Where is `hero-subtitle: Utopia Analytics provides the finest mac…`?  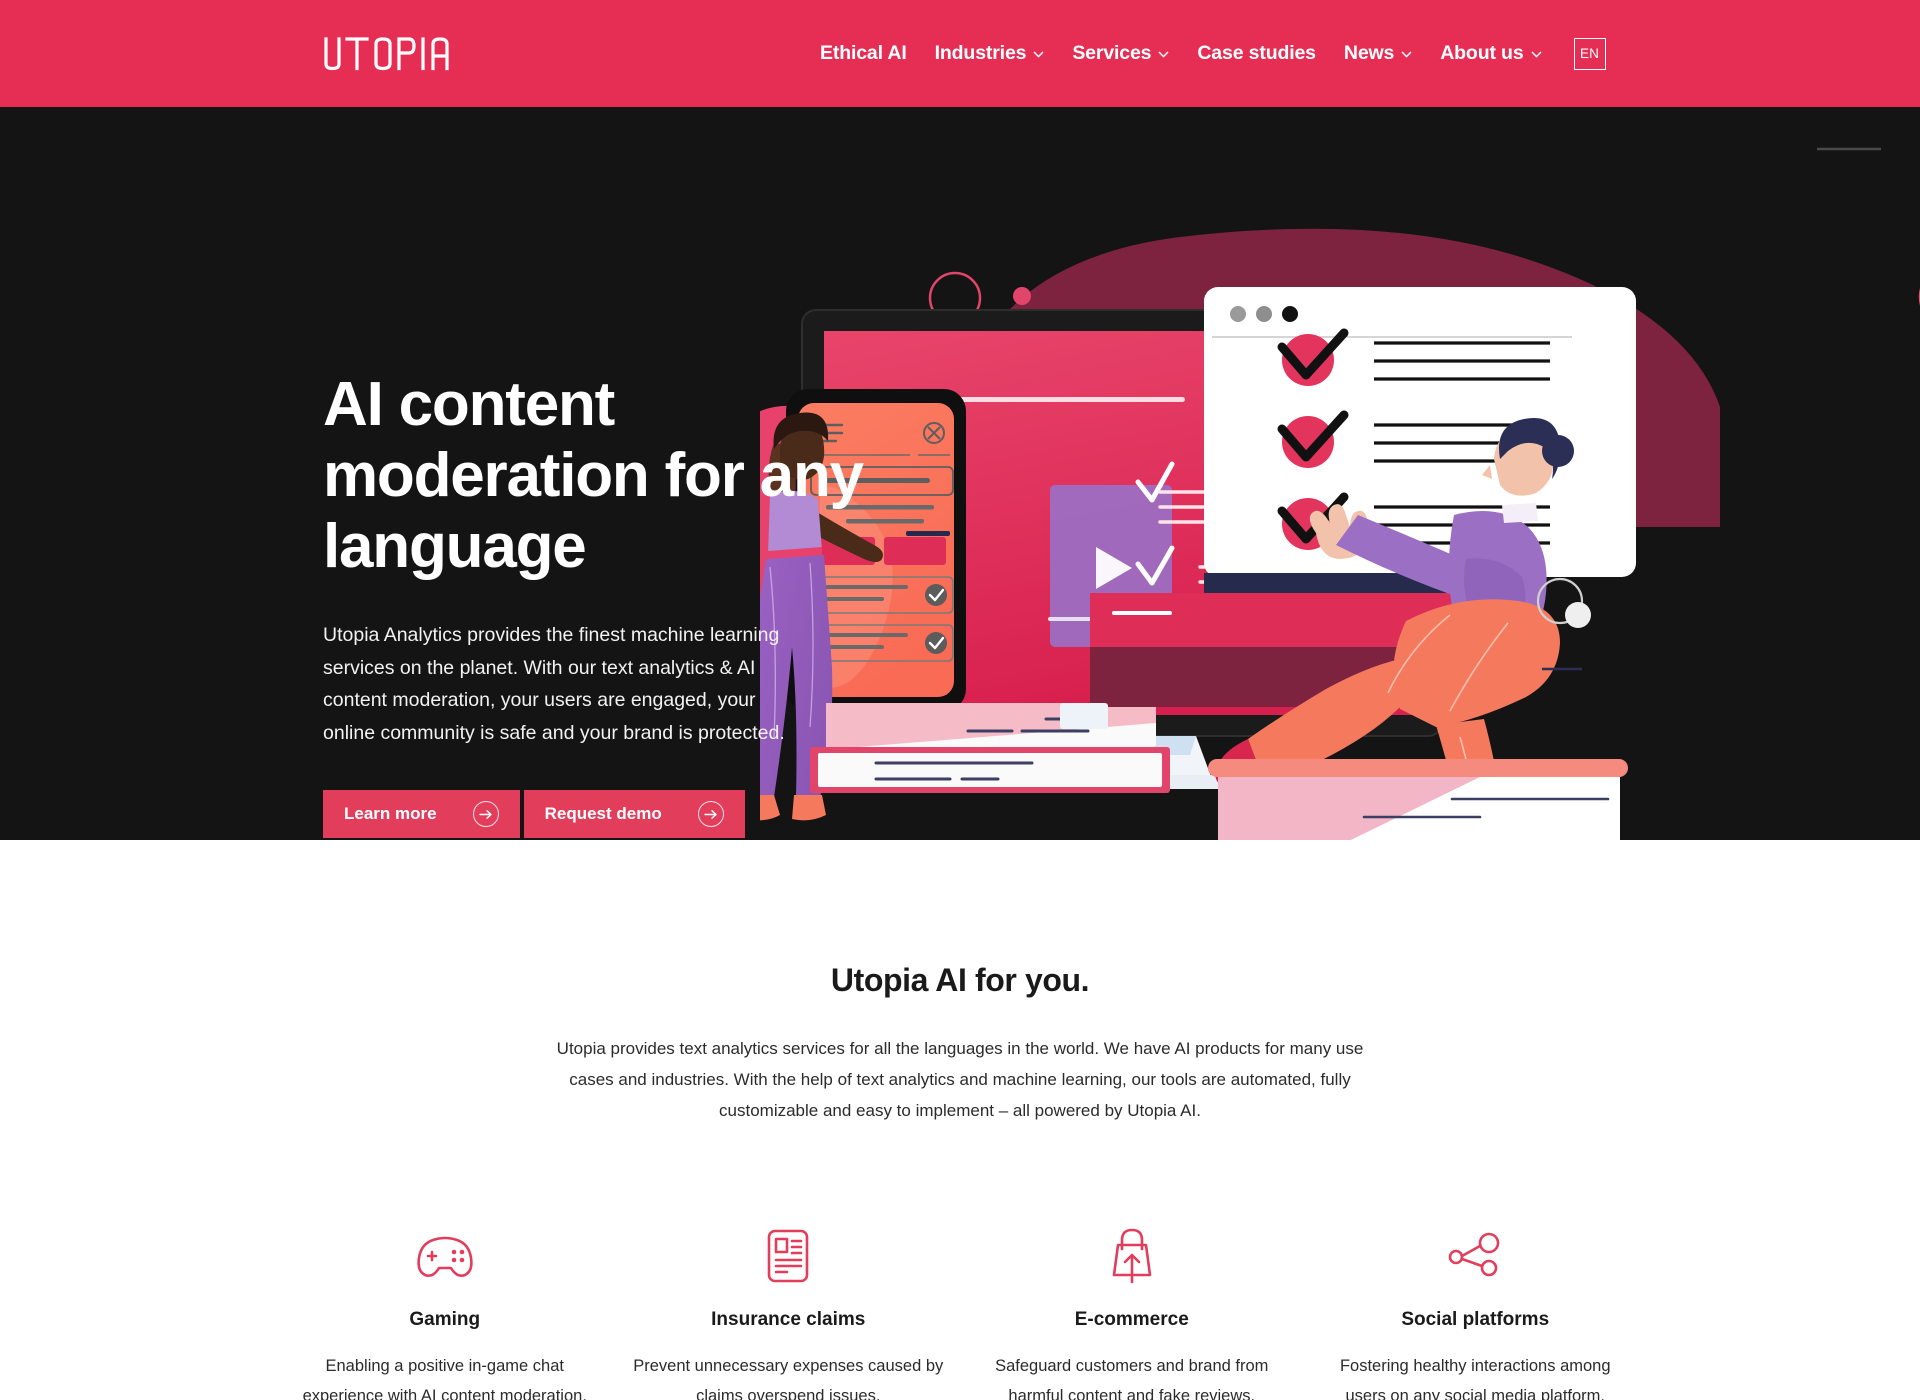 hero-subtitle: Utopia Analytics provides the finest mac… is located at coordinates (554, 684).